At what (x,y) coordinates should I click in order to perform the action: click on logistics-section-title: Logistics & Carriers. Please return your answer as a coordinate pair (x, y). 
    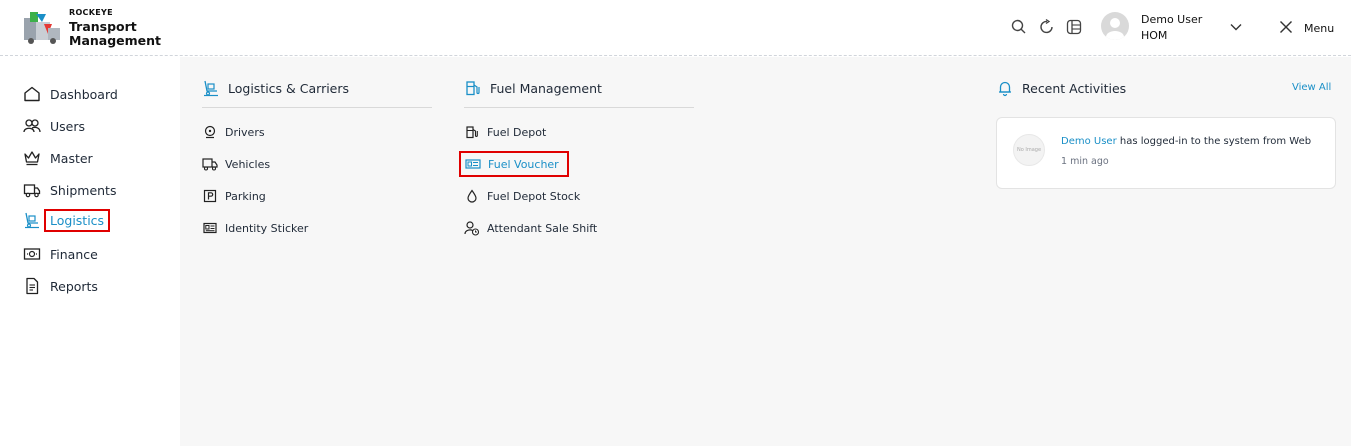
    Looking at the image, I should click on (289, 88).